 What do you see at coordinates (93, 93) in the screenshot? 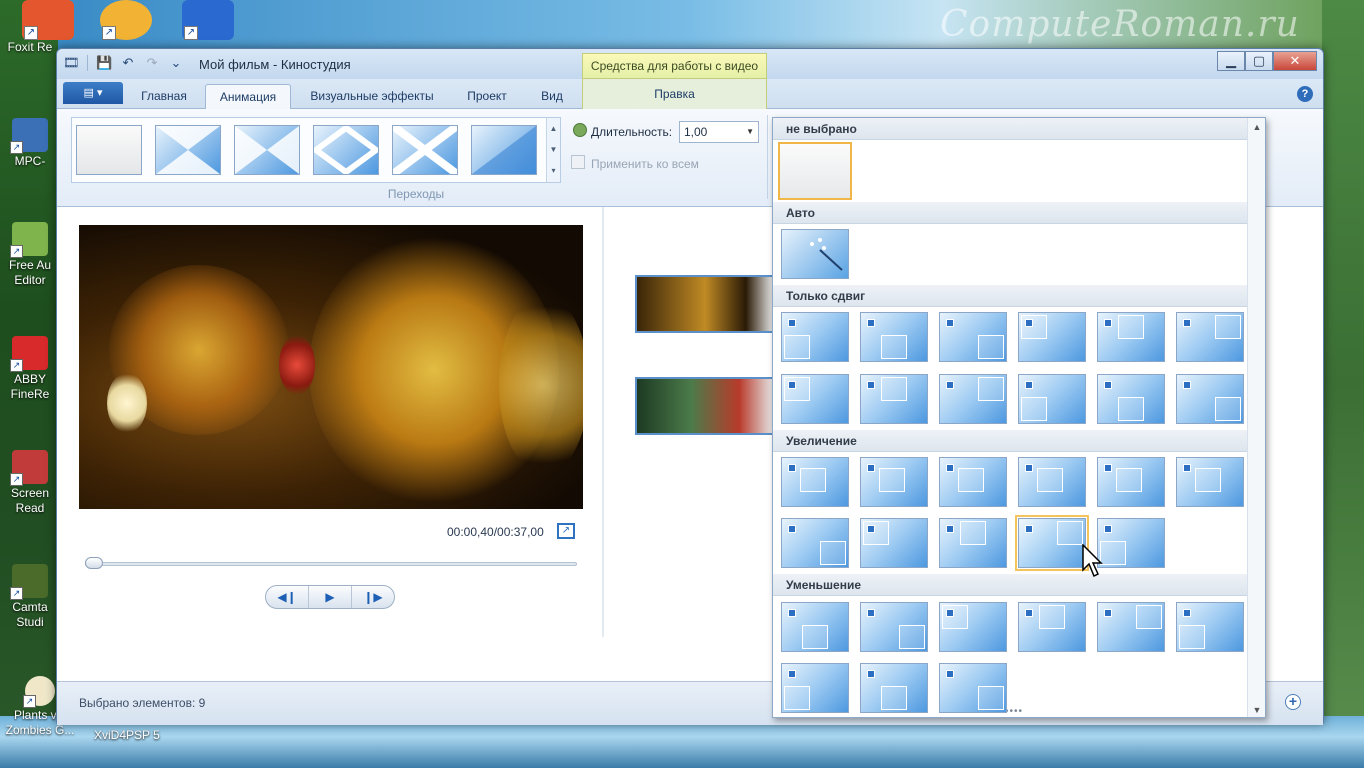
I see `file-menu-button: ▤ ▾` at bounding box center [93, 93].